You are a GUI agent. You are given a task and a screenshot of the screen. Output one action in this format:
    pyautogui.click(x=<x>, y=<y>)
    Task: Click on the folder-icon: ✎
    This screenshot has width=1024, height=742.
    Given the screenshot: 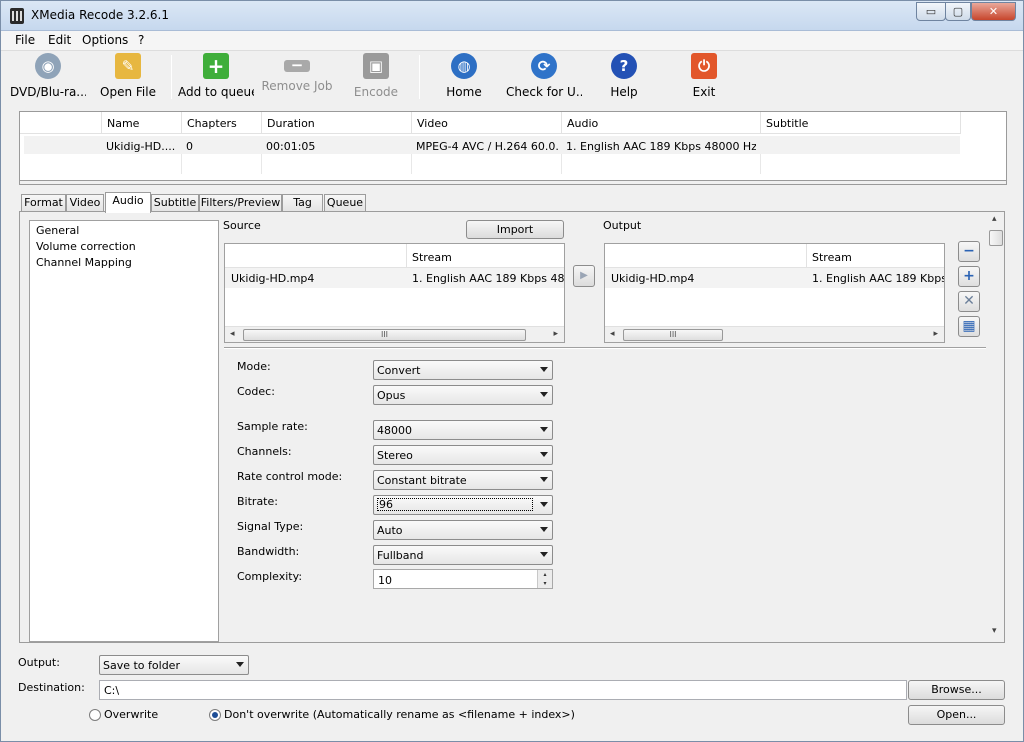 What is the action you would take?
    pyautogui.click(x=128, y=66)
    